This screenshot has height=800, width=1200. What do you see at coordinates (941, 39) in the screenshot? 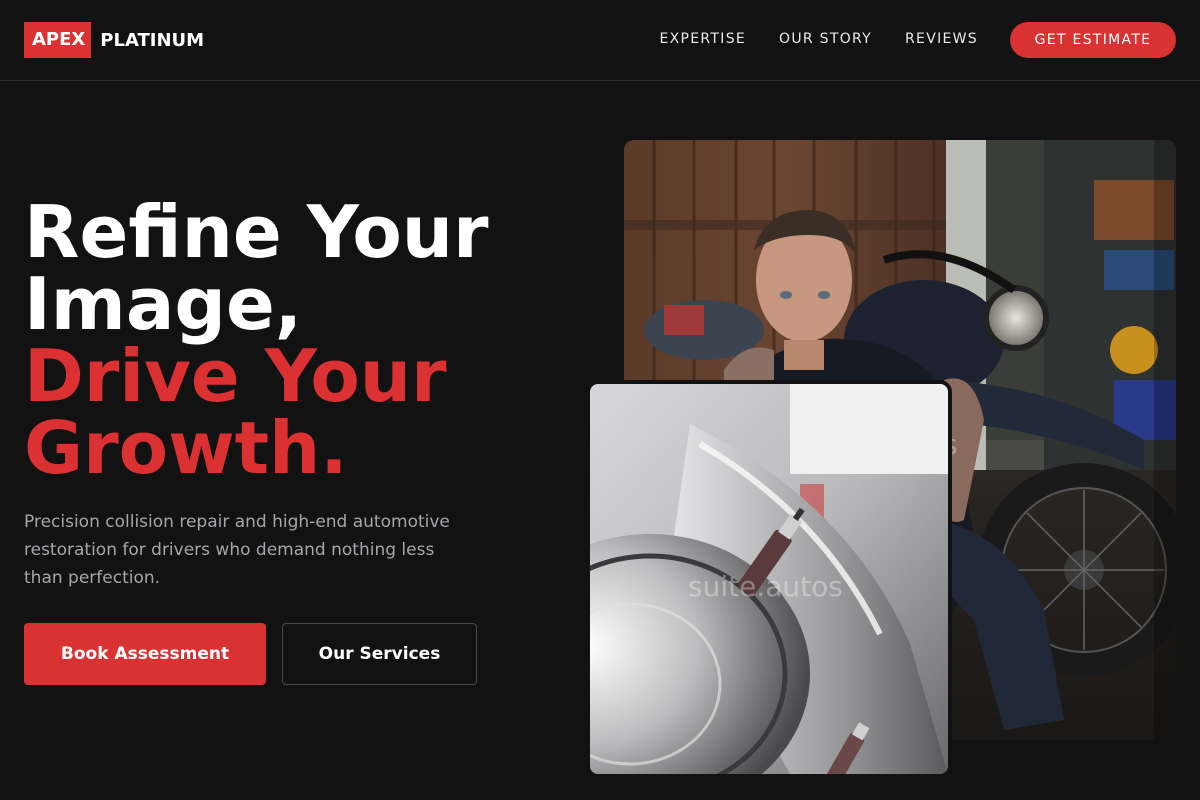
I see `nav-link-reviews: REVIEWS` at bounding box center [941, 39].